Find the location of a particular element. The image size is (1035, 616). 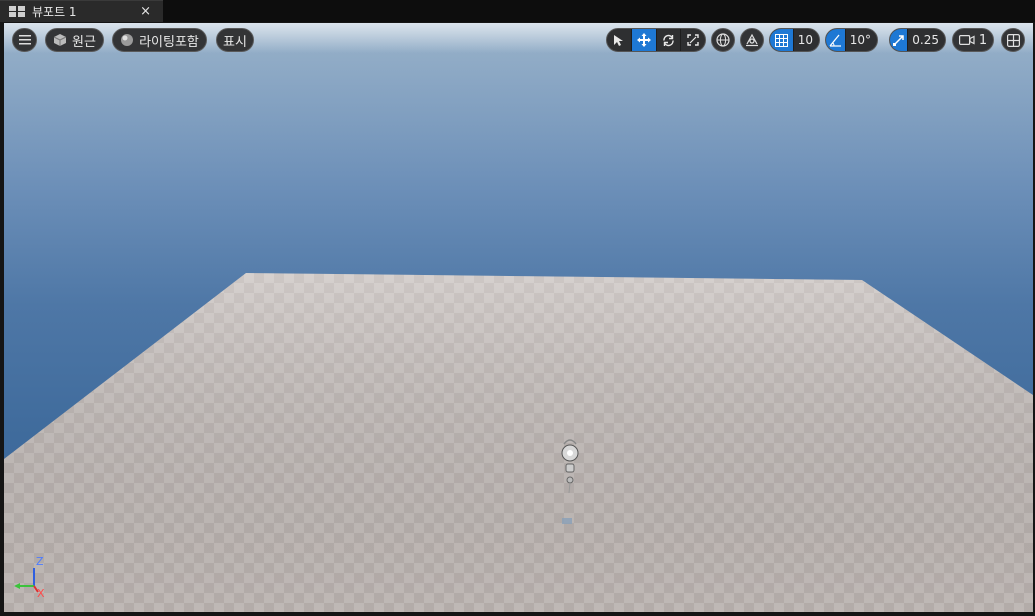

globe-icon is located at coordinates (723, 40).